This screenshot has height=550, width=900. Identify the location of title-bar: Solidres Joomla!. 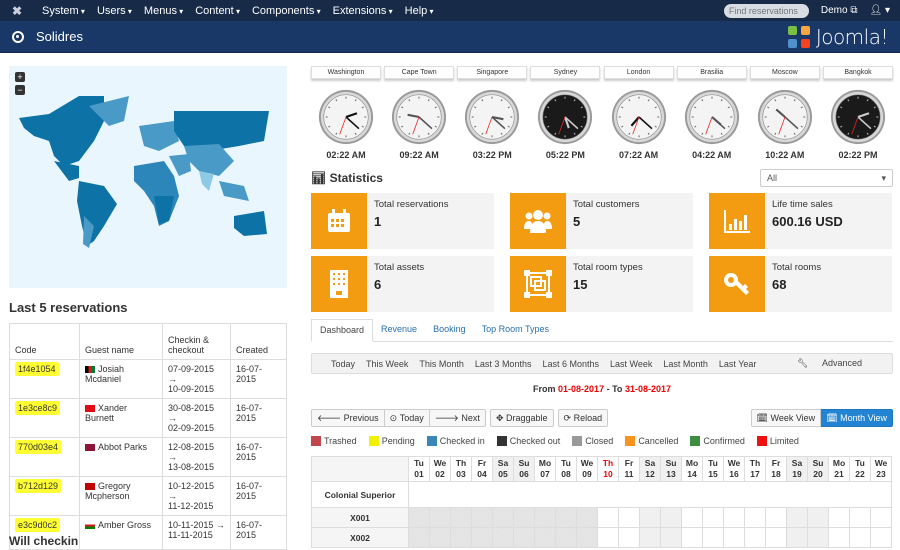
(450, 37).